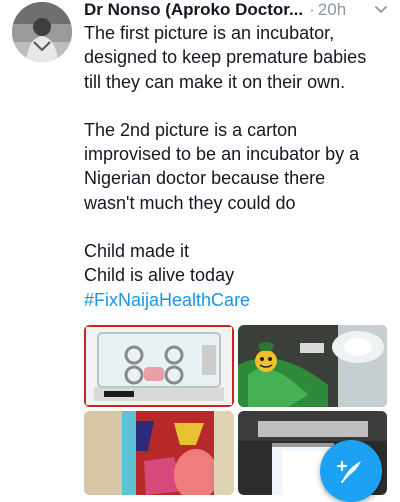  What do you see at coordinates (137, 251) in the screenshot?
I see `text-line: Child made it` at bounding box center [137, 251].